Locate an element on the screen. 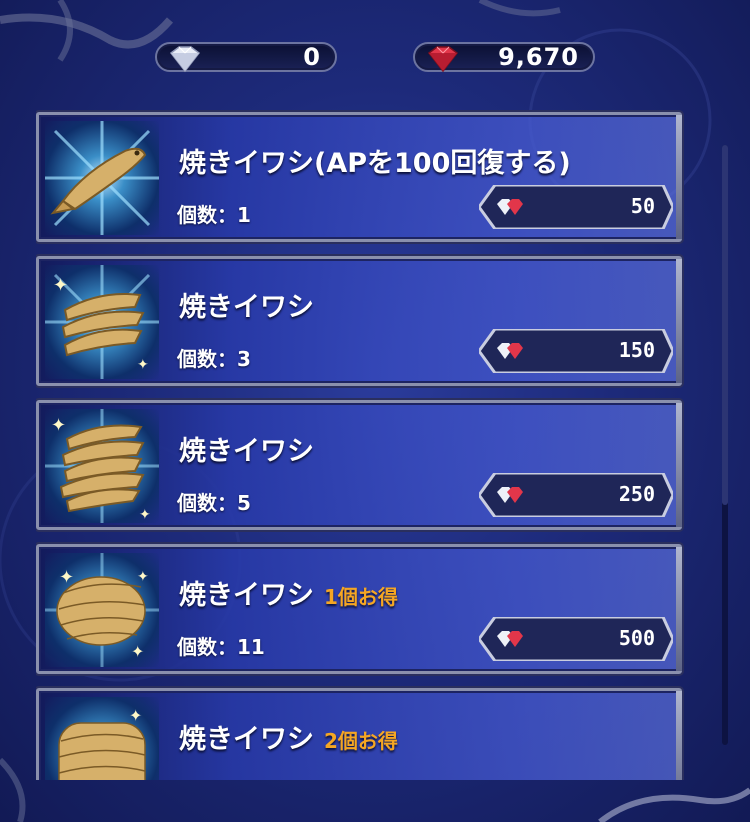 The height and width of the screenshot is (822, 750). white-gem-icon is located at coordinates (185, 61).